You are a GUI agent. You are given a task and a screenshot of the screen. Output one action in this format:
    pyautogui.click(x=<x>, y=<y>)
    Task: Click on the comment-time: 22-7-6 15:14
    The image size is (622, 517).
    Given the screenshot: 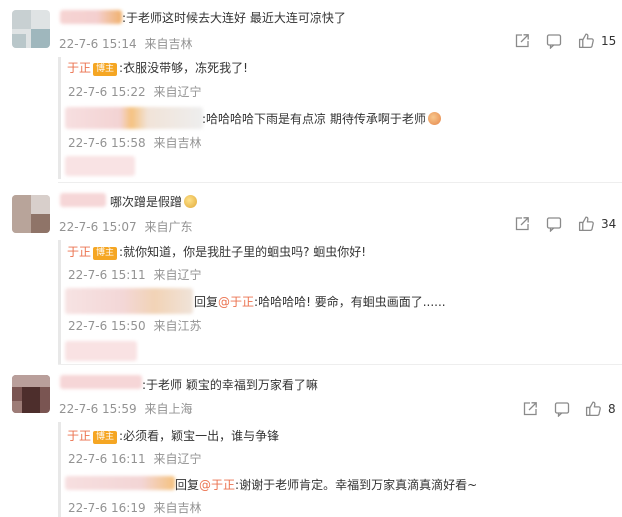 What is the action you would take?
    pyautogui.click(x=98, y=44)
    